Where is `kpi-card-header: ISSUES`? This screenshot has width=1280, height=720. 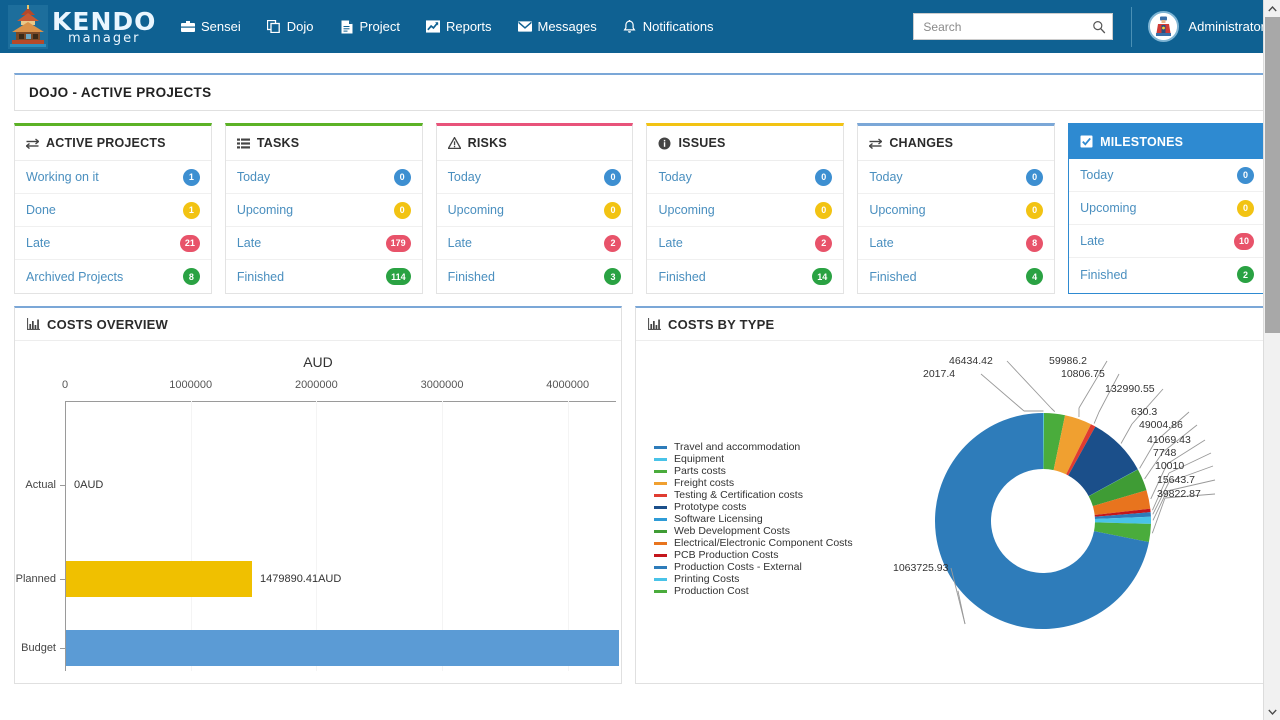 kpi-card-header: ISSUES is located at coordinates (745, 143).